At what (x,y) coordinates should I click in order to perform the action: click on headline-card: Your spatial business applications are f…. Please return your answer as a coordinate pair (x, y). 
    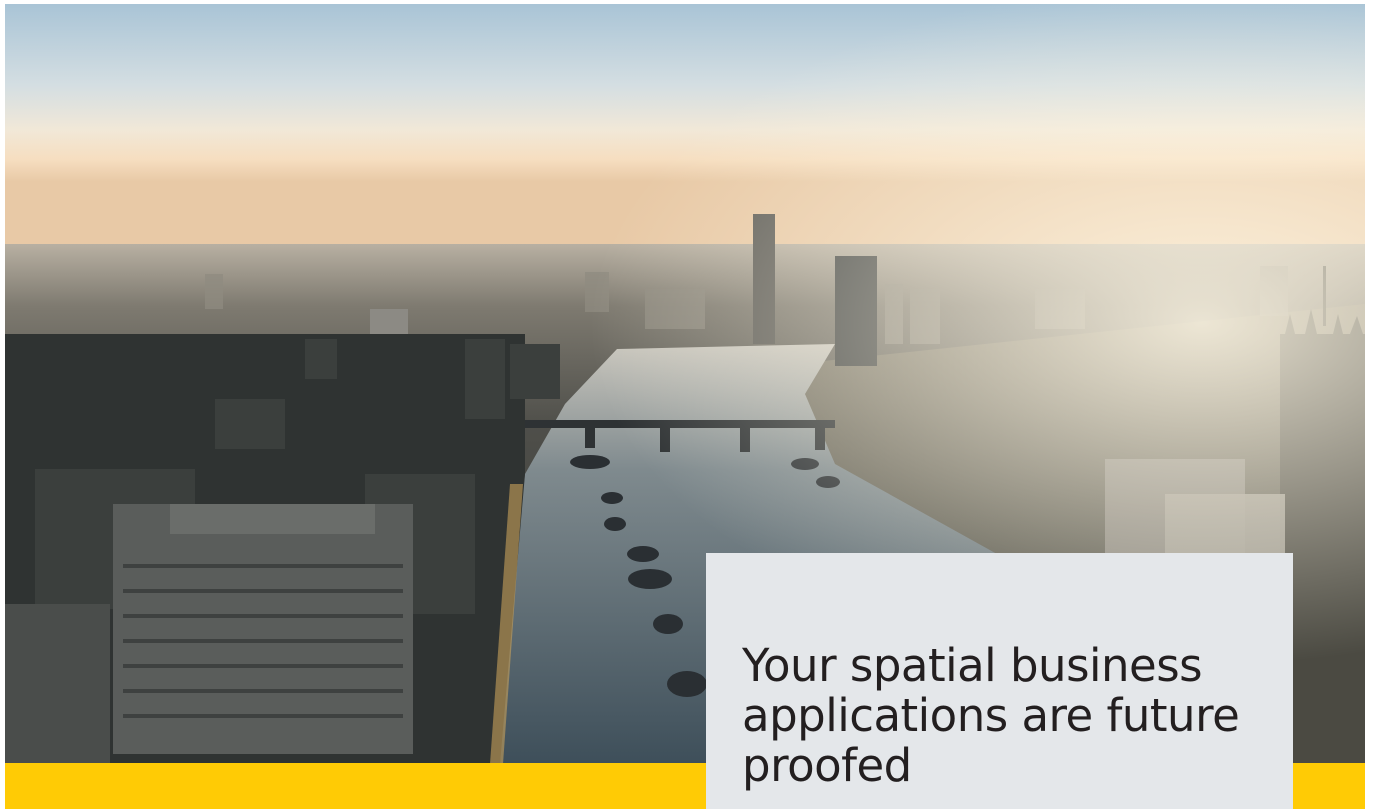
    Looking at the image, I should click on (999, 681).